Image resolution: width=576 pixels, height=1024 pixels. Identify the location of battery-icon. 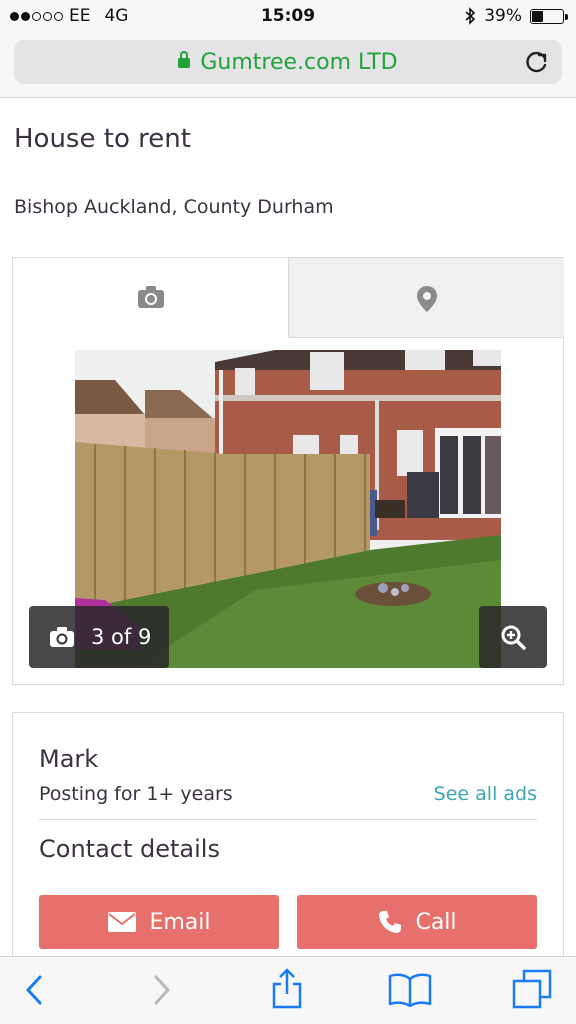
(549, 16).